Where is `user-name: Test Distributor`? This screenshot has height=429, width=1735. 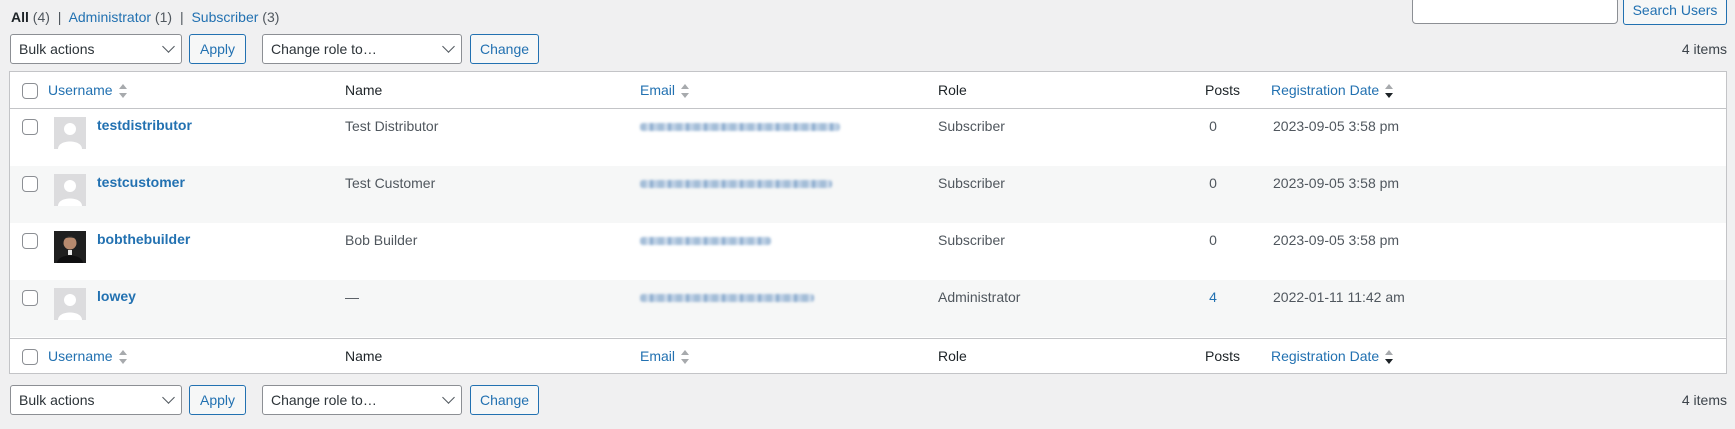 user-name: Test Distributor is located at coordinates (392, 126).